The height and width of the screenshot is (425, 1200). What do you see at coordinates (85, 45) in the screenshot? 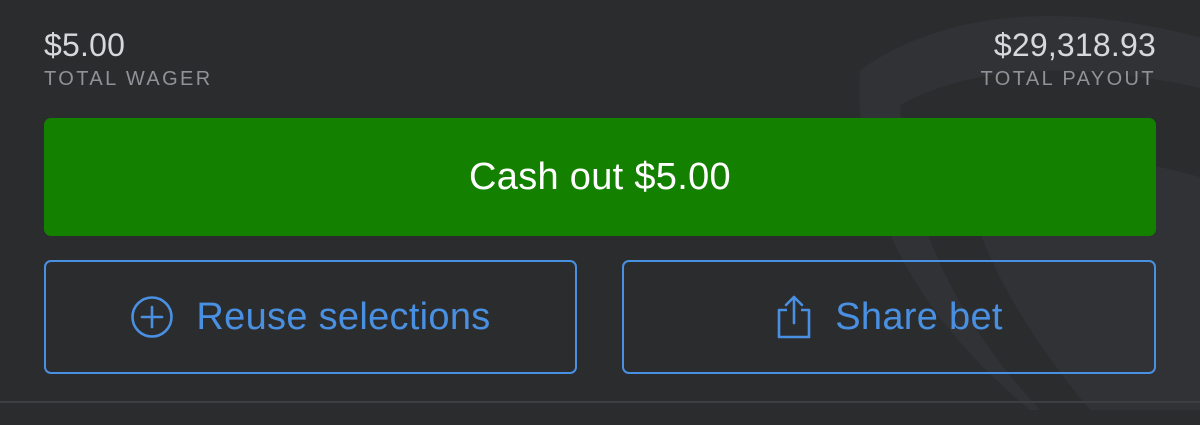
I see `total-wager-amount: $5.00` at bounding box center [85, 45].